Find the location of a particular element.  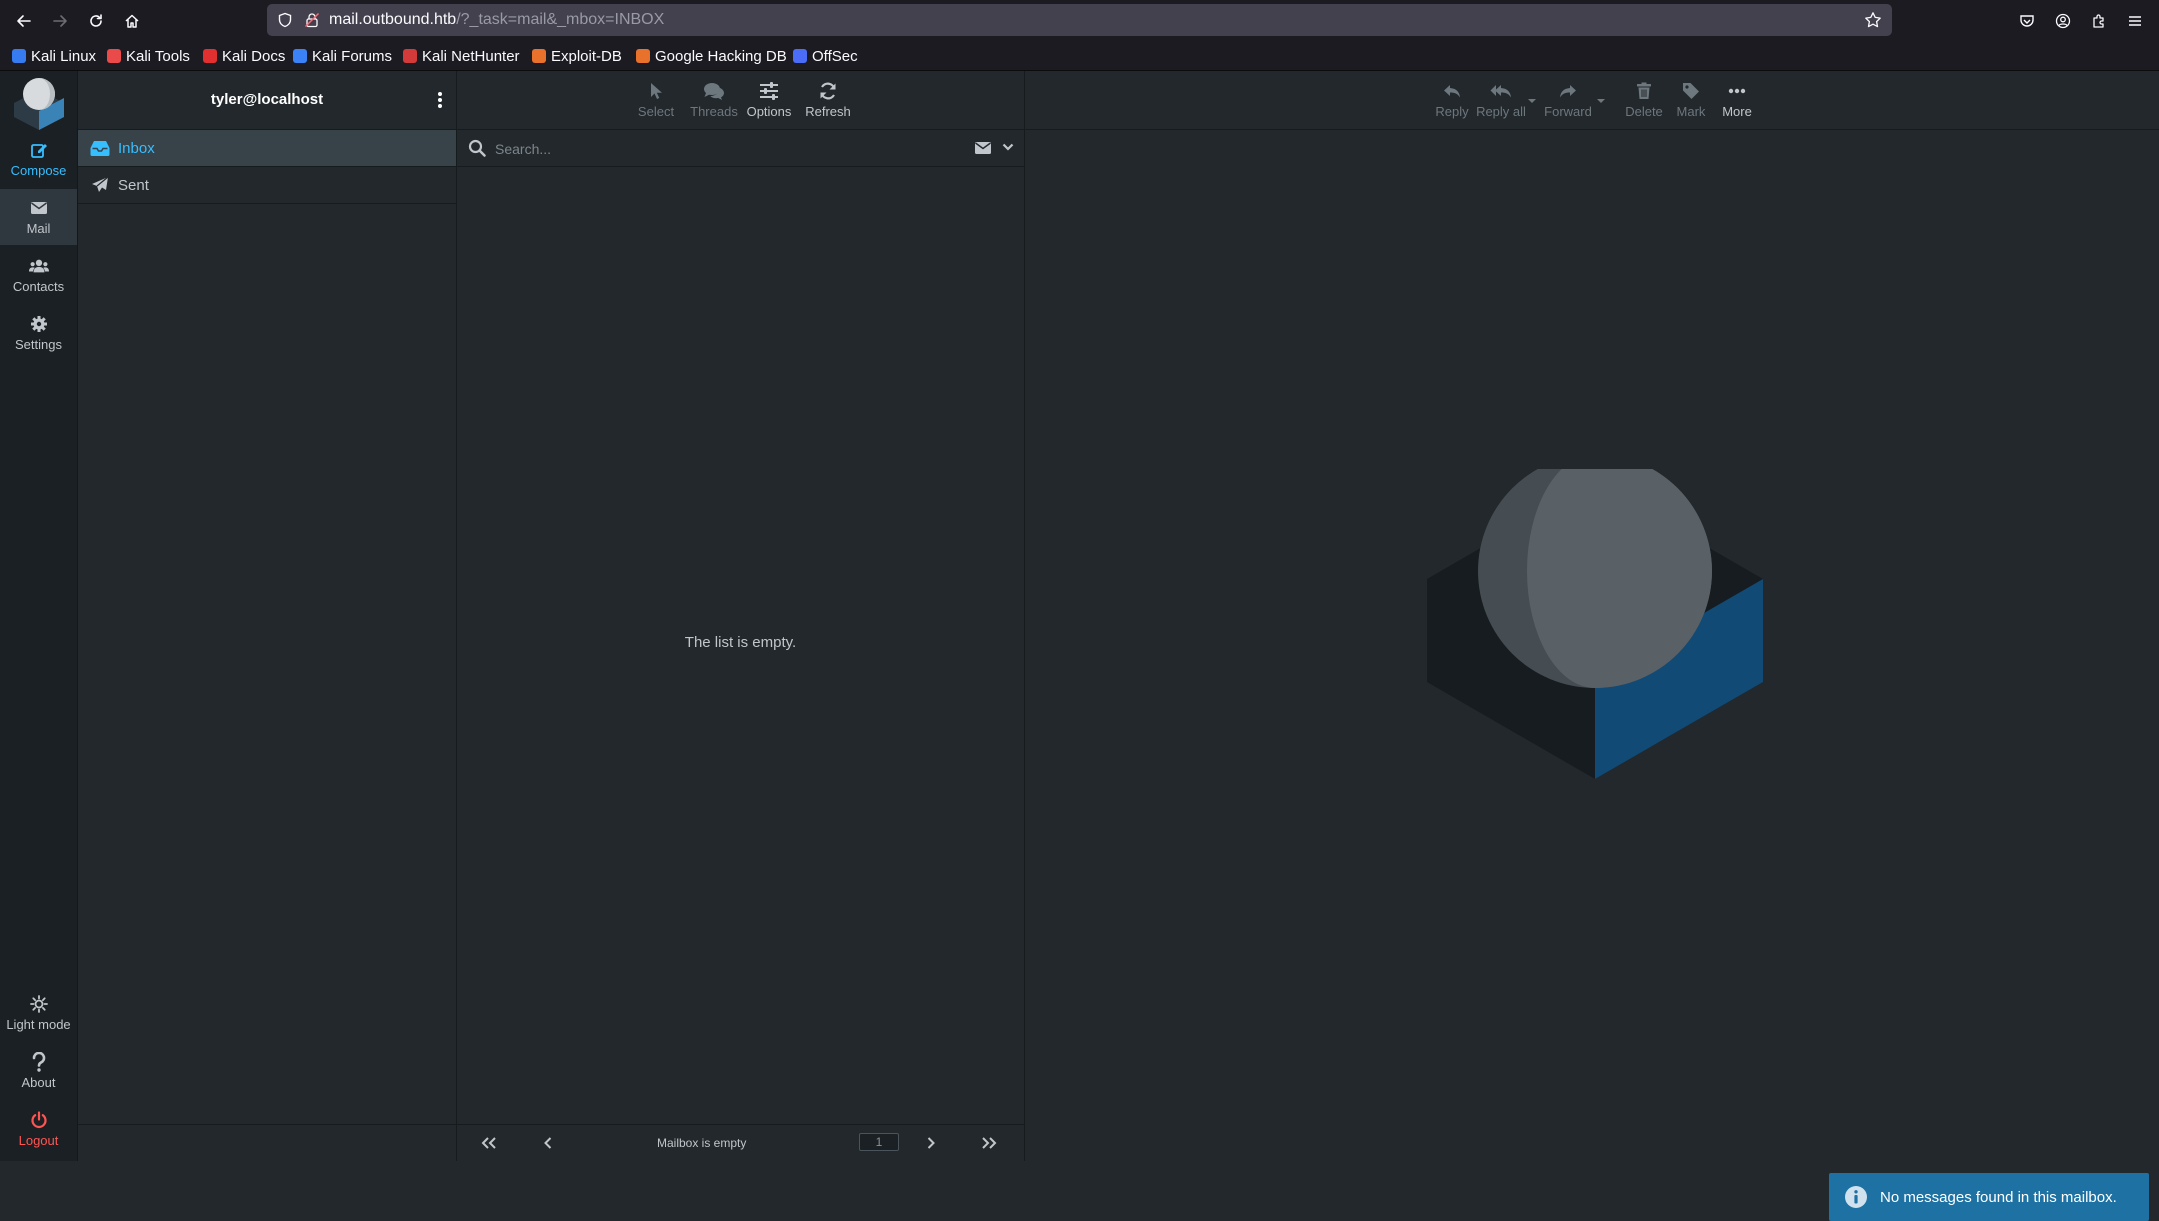

bookmark-kali-nethunter: Kali NetHunter is located at coordinates (461, 56).